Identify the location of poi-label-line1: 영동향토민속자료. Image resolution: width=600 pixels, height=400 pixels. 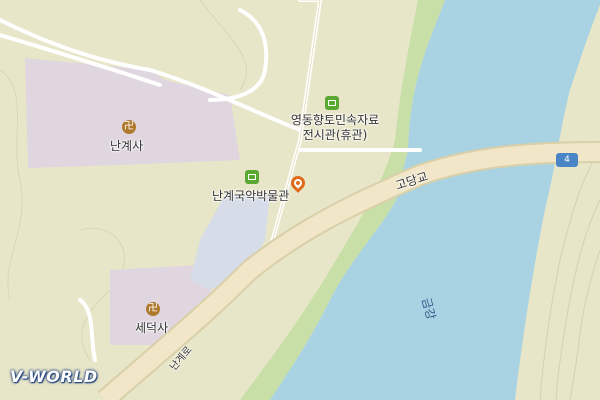
(335, 120).